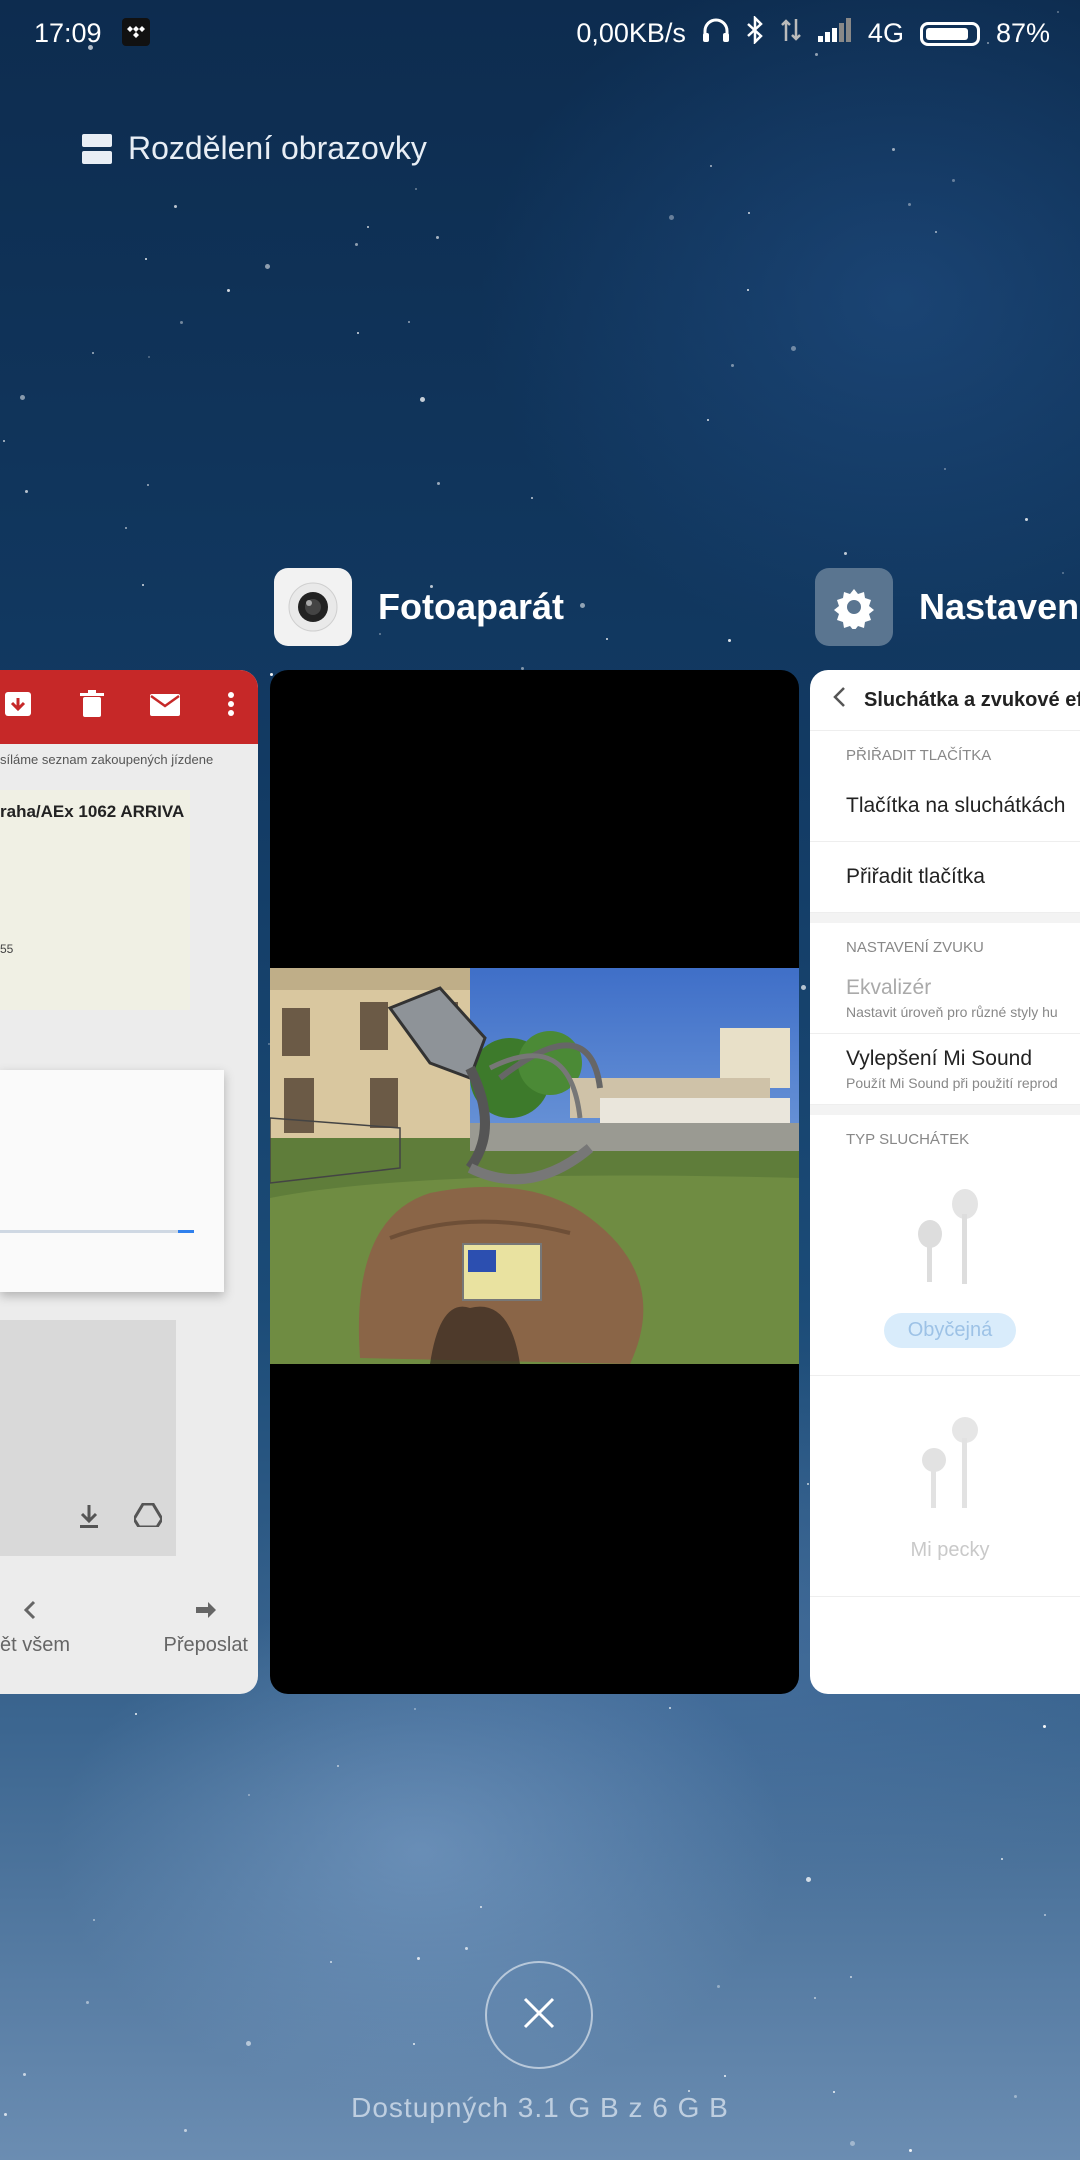  What do you see at coordinates (919, 755) in the screenshot?
I see `section-assign-buttons: PŘIŘADIT TLAČÍTKA` at bounding box center [919, 755].